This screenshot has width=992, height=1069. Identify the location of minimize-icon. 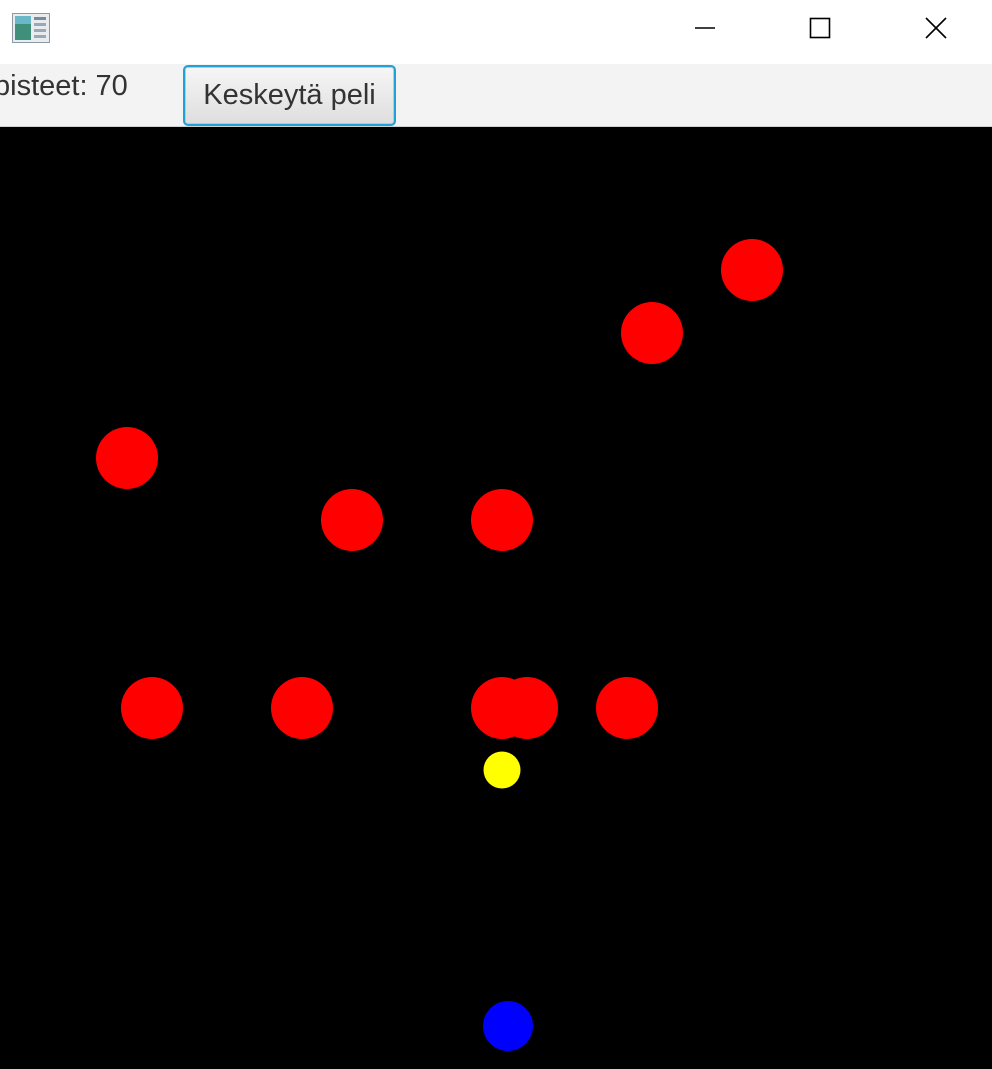
(705, 28).